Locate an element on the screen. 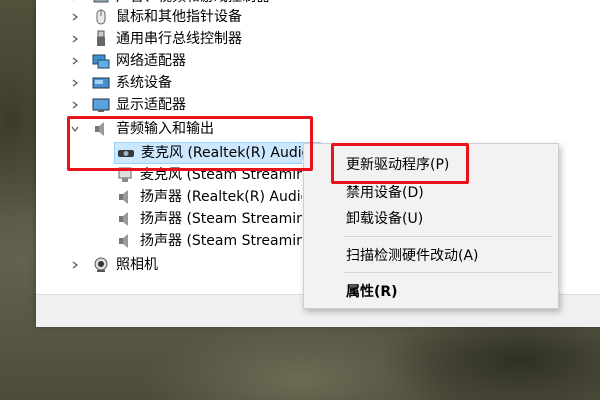  tree-category-system: 系统设备 is located at coordinates (121, 83).